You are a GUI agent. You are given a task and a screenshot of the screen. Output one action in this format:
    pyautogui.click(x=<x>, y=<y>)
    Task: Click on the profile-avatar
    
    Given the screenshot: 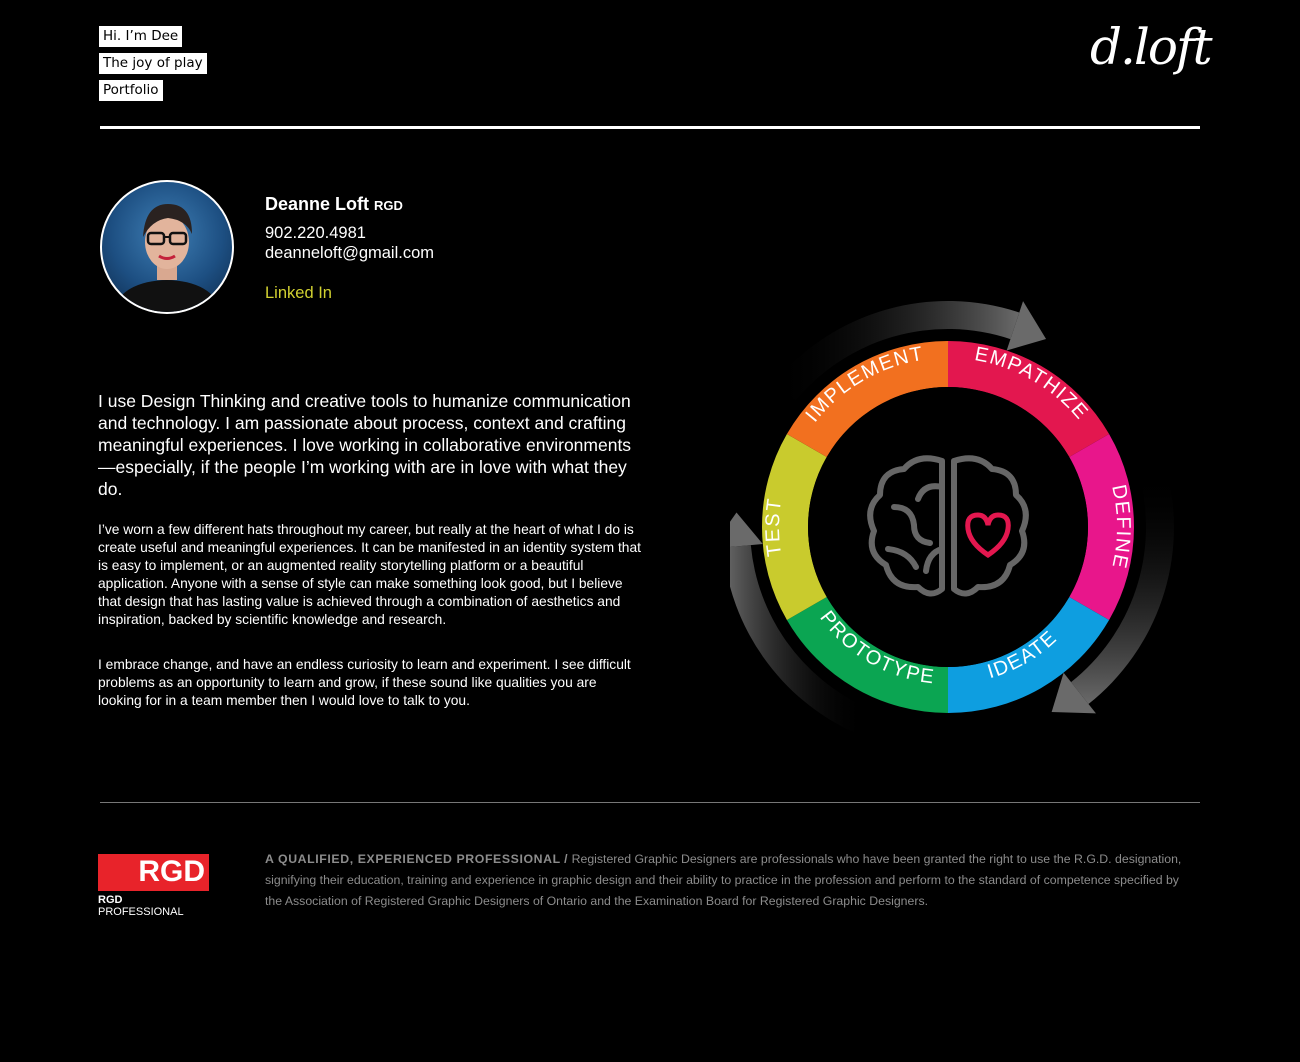 What is the action you would take?
    pyautogui.click(x=167, y=247)
    